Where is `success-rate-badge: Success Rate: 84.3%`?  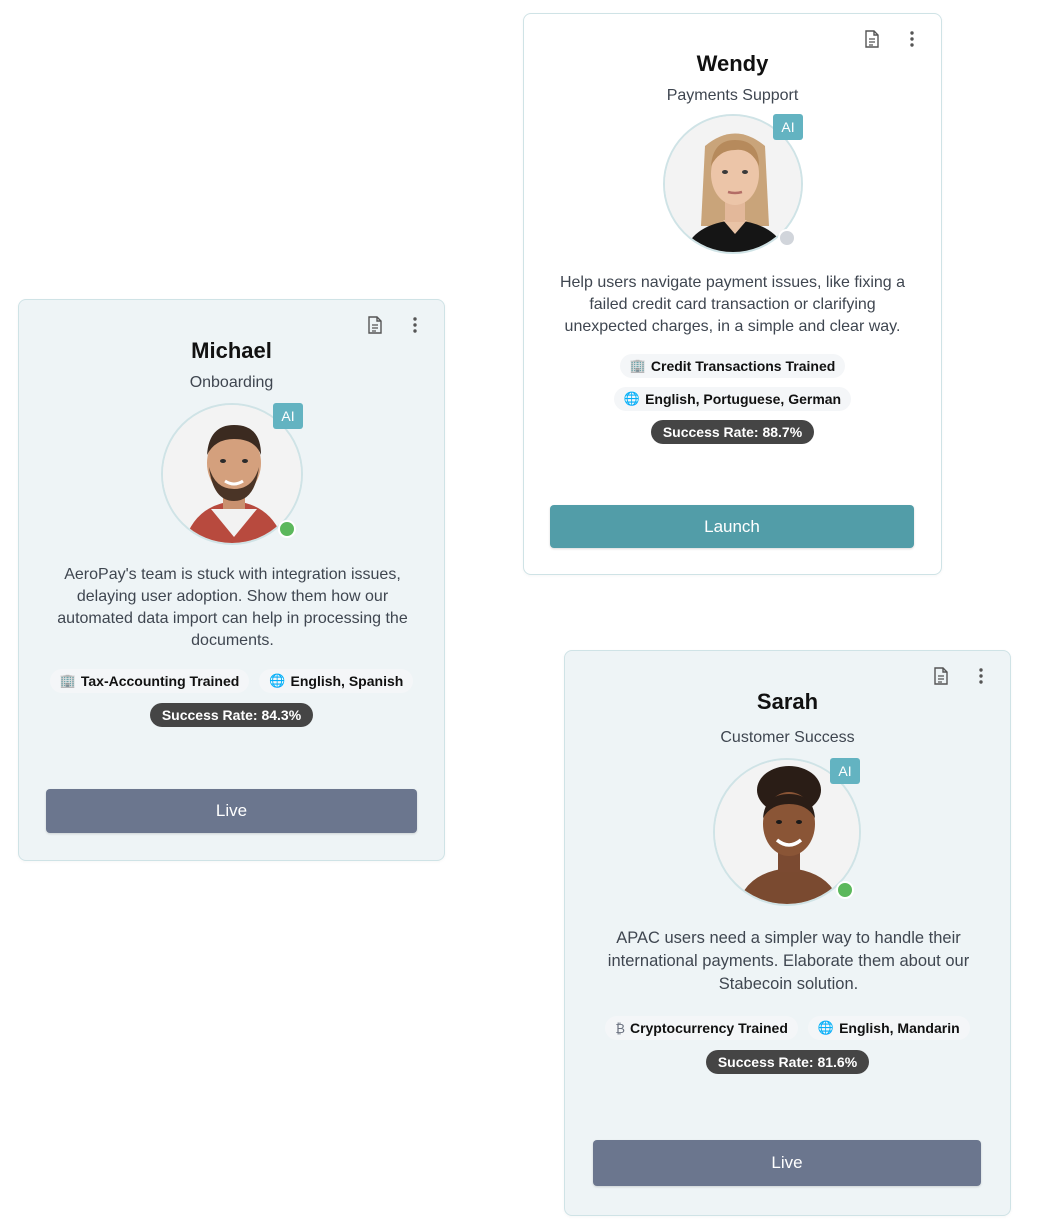
success-rate-badge: Success Rate: 84.3% is located at coordinates (231, 715).